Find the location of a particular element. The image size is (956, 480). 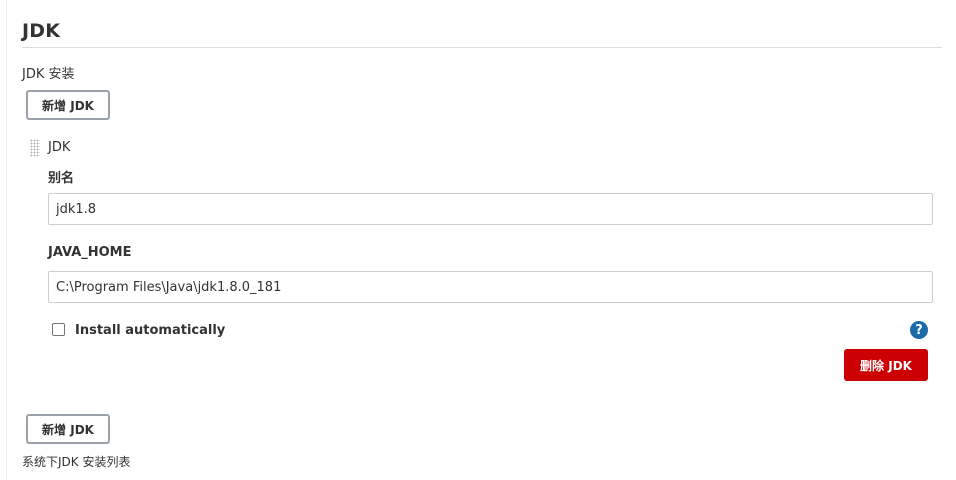

section-divider is located at coordinates (482, 47).